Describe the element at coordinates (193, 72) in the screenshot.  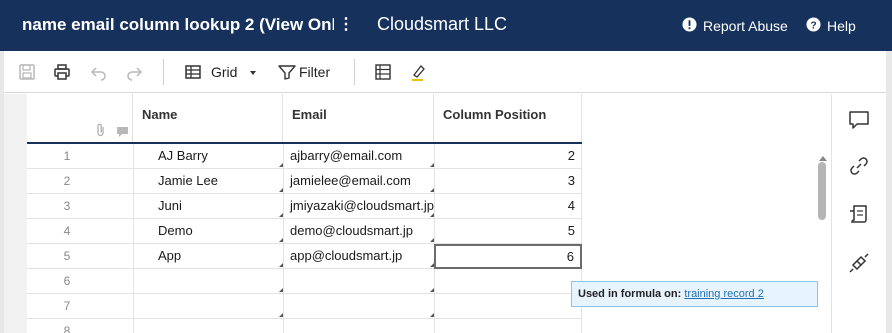
I see `grid-icon` at that location.